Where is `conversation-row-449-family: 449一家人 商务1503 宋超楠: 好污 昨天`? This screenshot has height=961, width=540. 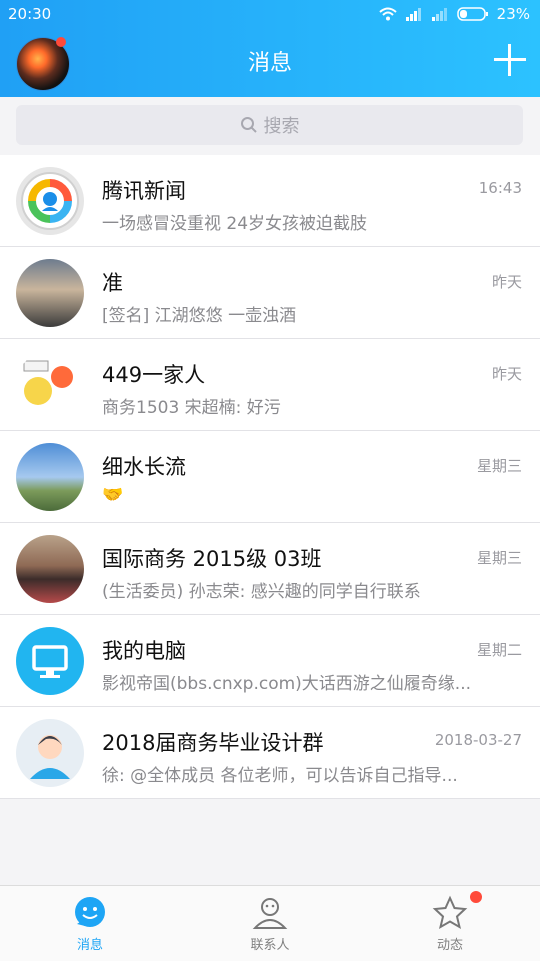
conversation-row-449-family: 449一家人 商务1503 宋超楠: 好污 昨天 is located at coordinates (270, 385).